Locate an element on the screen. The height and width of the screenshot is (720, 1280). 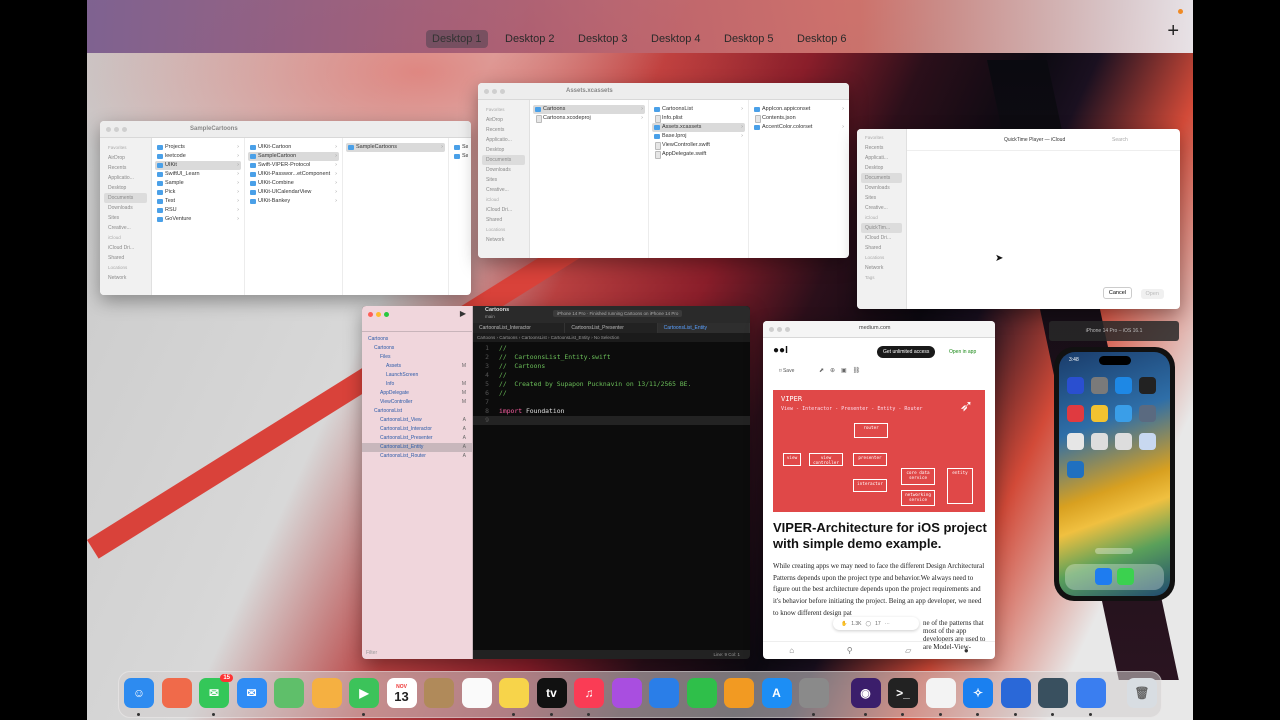
sidebar-item: Network is located at coordinates (125, 278).